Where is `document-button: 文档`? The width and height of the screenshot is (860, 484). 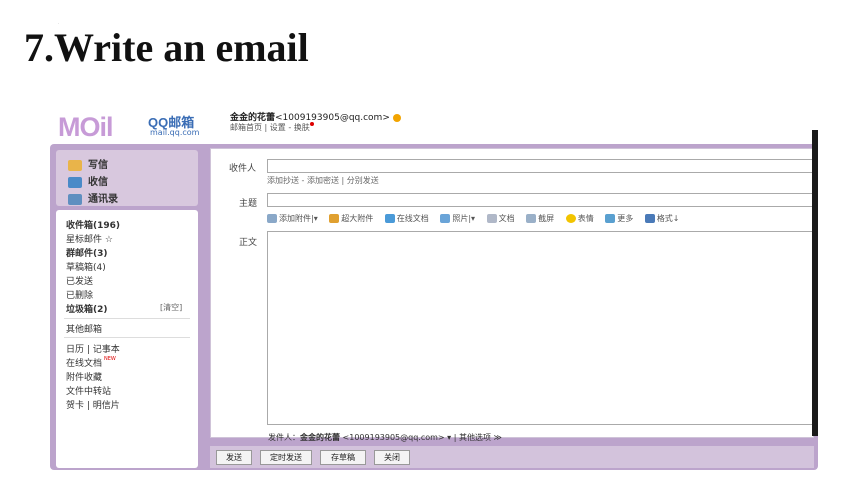 document-button: 文档 is located at coordinates (500, 218).